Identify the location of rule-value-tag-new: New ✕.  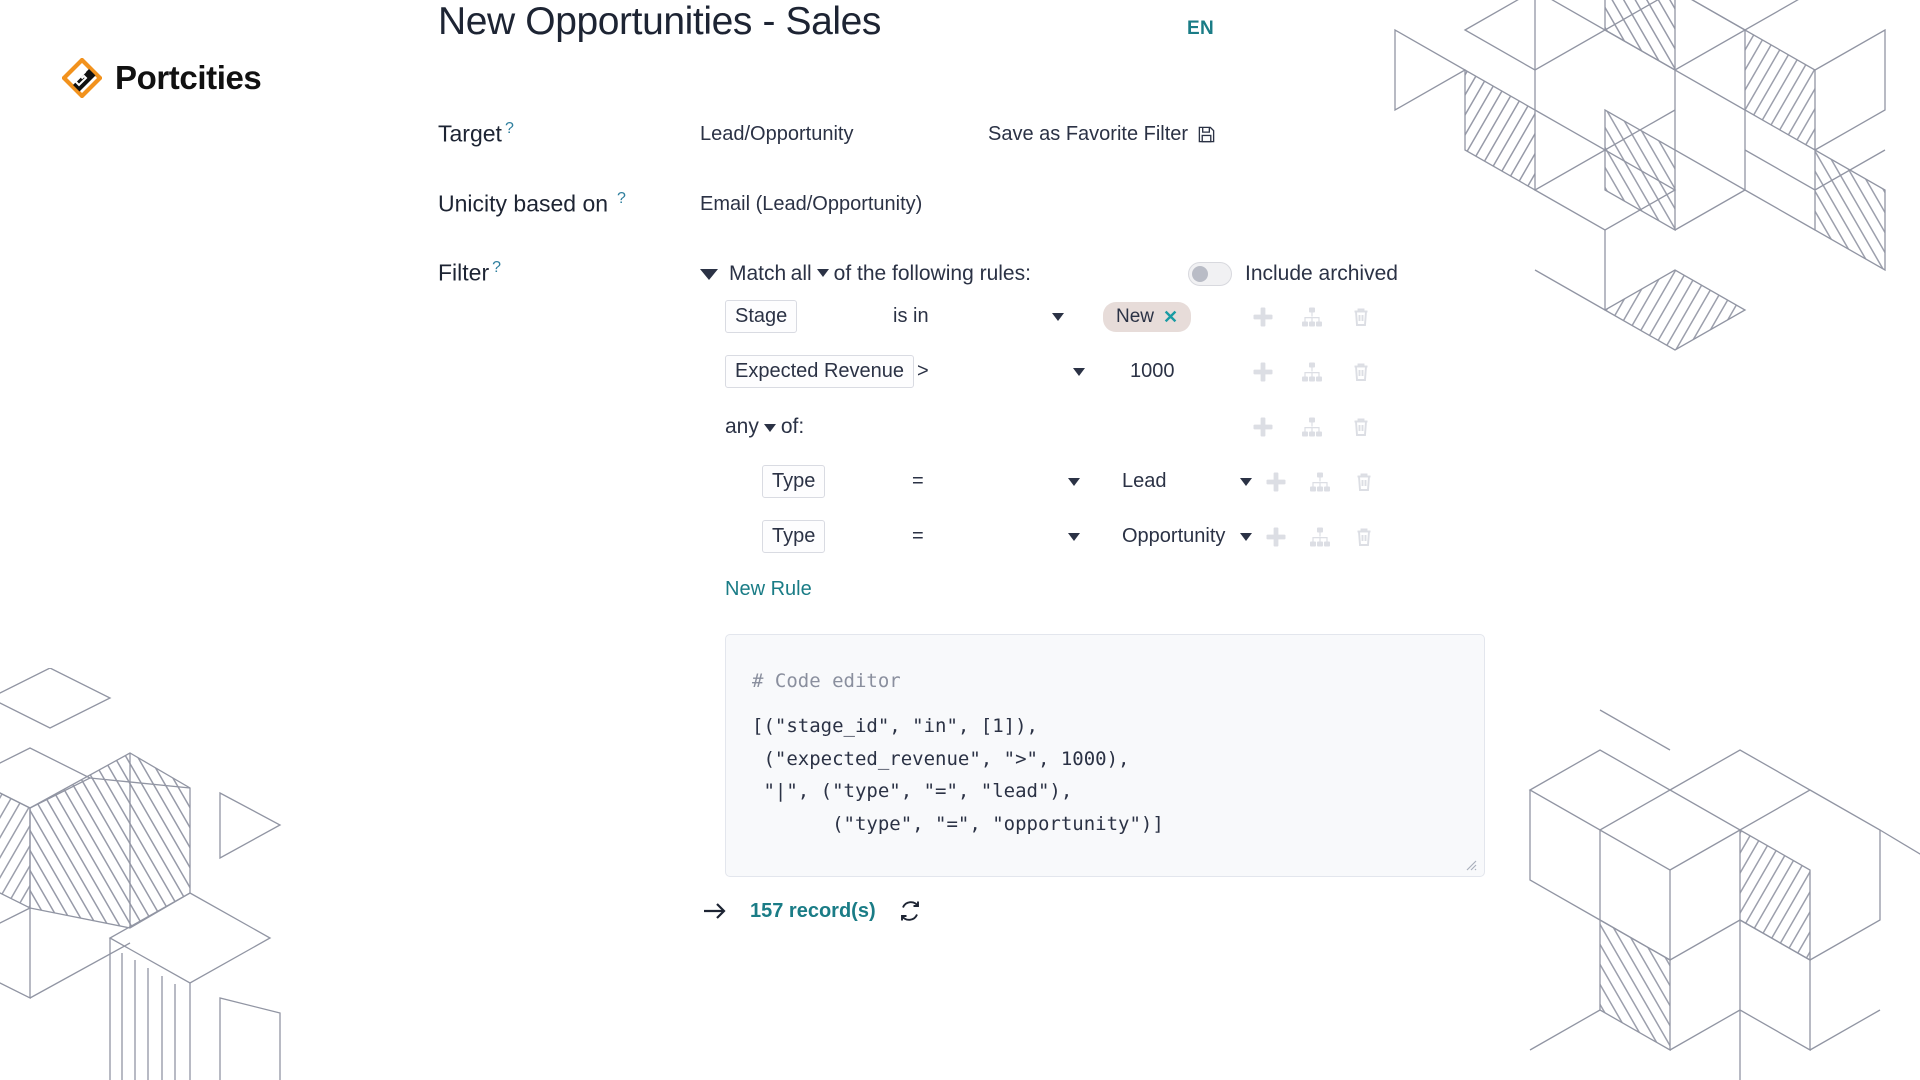
(1147, 316).